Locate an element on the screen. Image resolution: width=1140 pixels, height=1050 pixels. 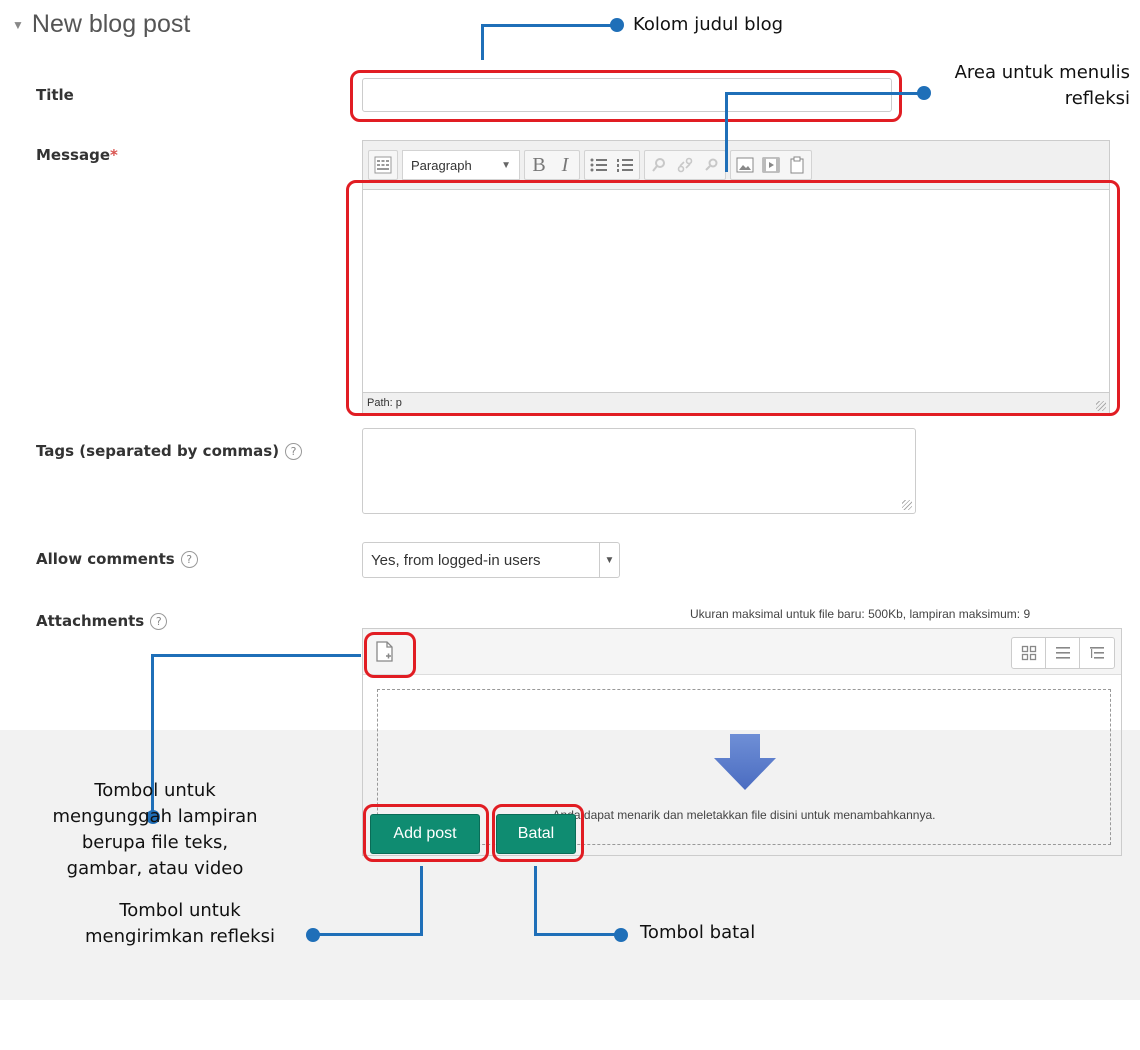
comments-select: Yes, from logged-in users ▼ is located at coordinates (491, 560).